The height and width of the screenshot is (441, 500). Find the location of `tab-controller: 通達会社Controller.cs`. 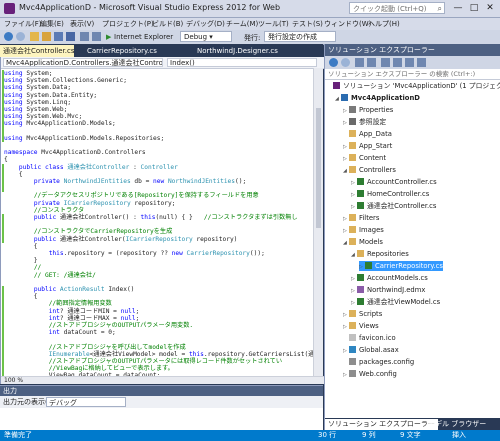

tab-controller: 通達会社Controller.cs is located at coordinates (37, 51).